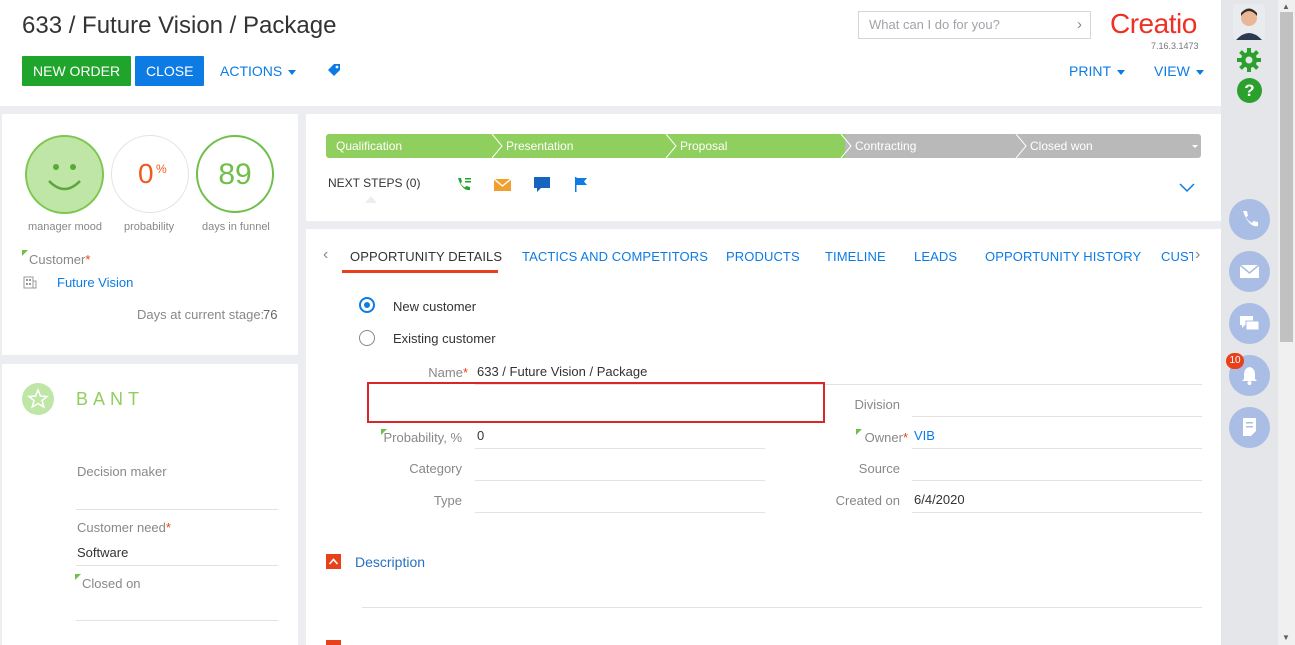 The image size is (1295, 645). I want to click on days-in-funnel-value: 89, so click(235, 174).